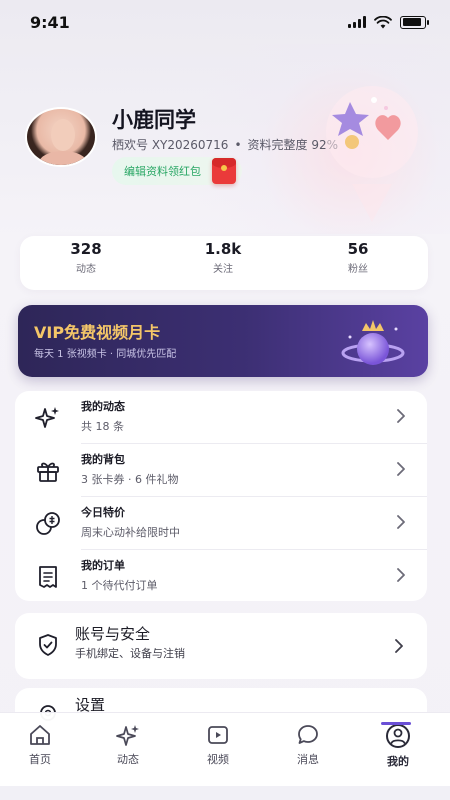 The image size is (450, 800). I want to click on menu-item-subtitle: 3 张卡券 · 6 件礼物, so click(130, 479).